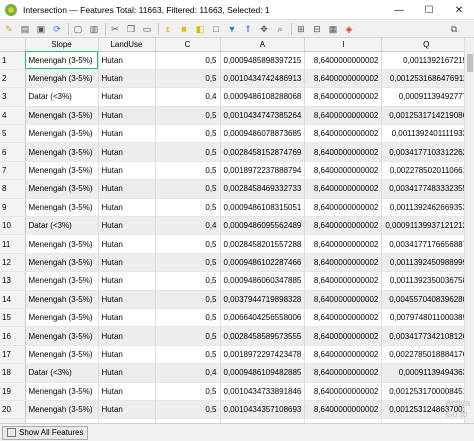 The width and height of the screenshot is (474, 441). Describe the element at coordinates (426, 60) in the screenshot. I see `table-cell: 0,0011392167215` at that location.